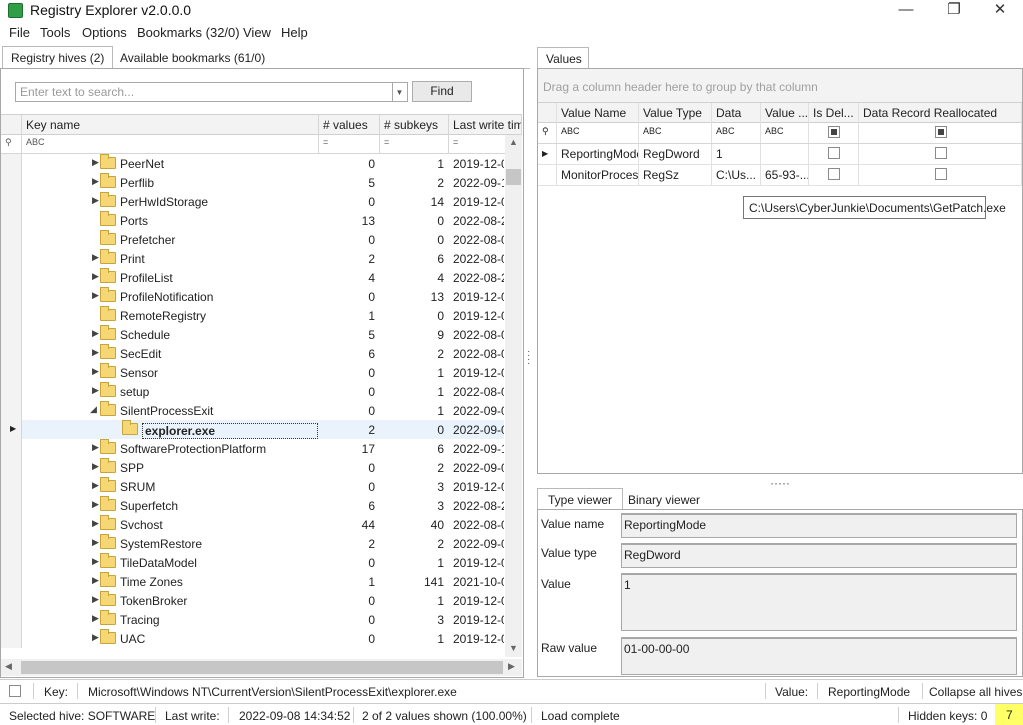 The height and width of the screenshot is (725, 1023). I want to click on tree-row: ▶ ProfileList 4 4 2022-08-2, so click(263, 277).